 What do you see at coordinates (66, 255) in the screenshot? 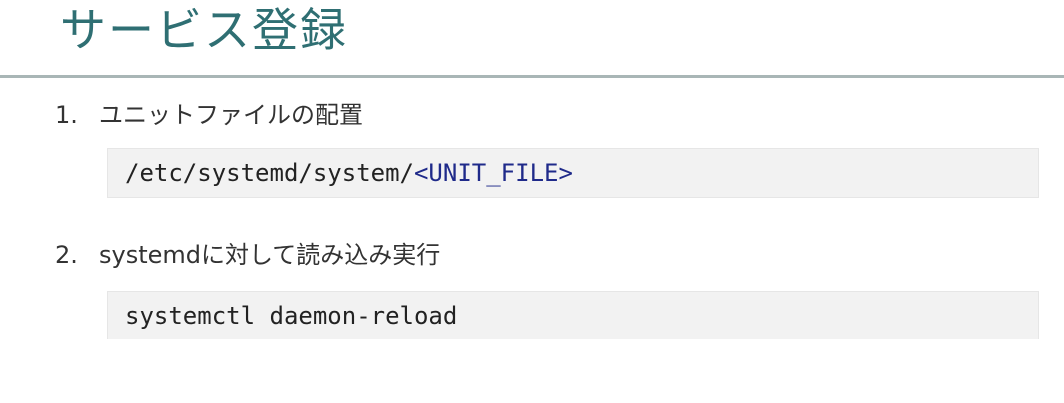
I see `step-number: 2.` at bounding box center [66, 255].